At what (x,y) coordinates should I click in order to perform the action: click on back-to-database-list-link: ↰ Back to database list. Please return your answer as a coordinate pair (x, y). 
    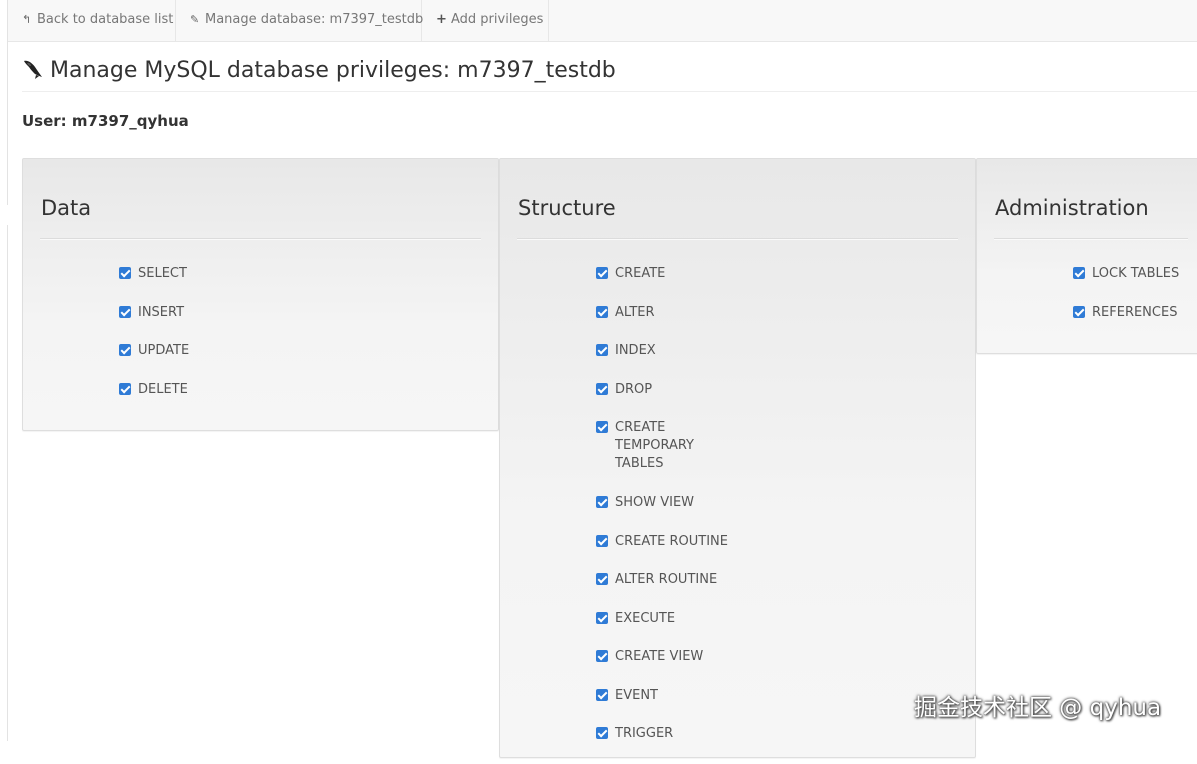
    Looking at the image, I should click on (92, 20).